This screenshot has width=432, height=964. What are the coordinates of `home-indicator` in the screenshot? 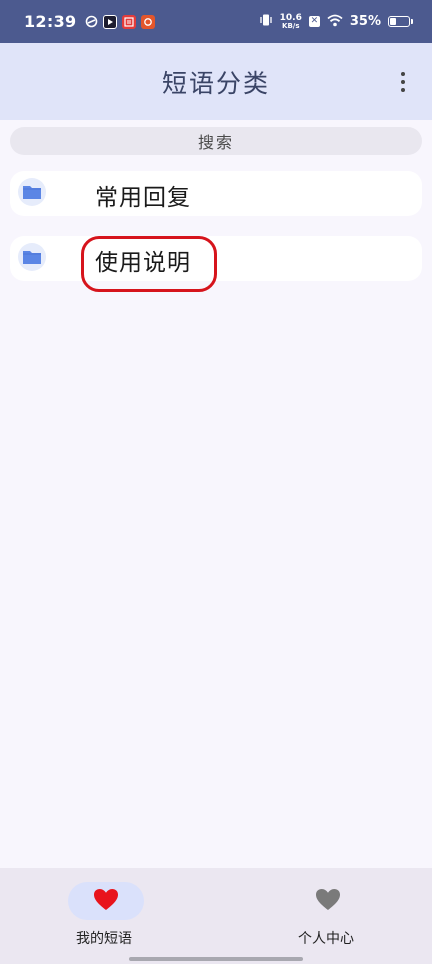 It's located at (216, 959).